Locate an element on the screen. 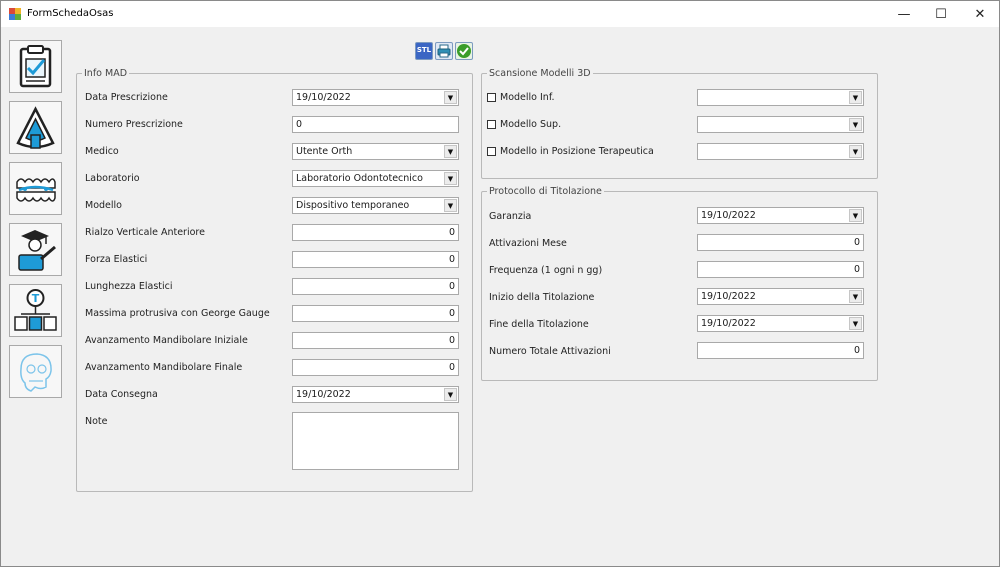 This screenshot has height=567, width=1000. svg-text: T is located at coordinates (36, 298).